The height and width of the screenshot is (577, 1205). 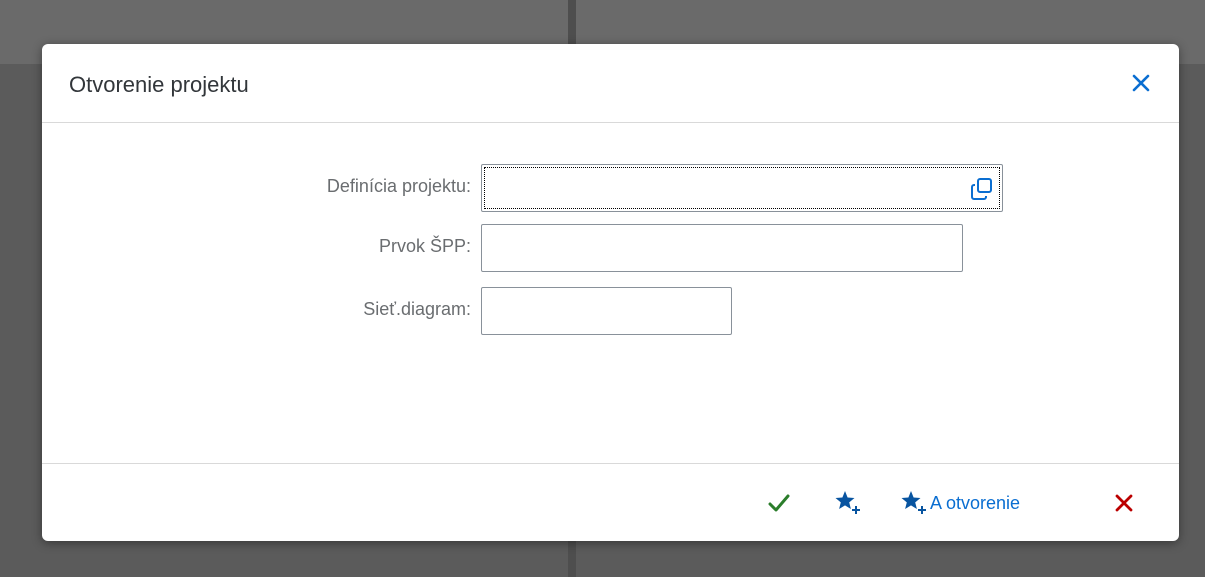 What do you see at coordinates (610, 502) in the screenshot?
I see `dialog-footer: A otvorenie` at bounding box center [610, 502].